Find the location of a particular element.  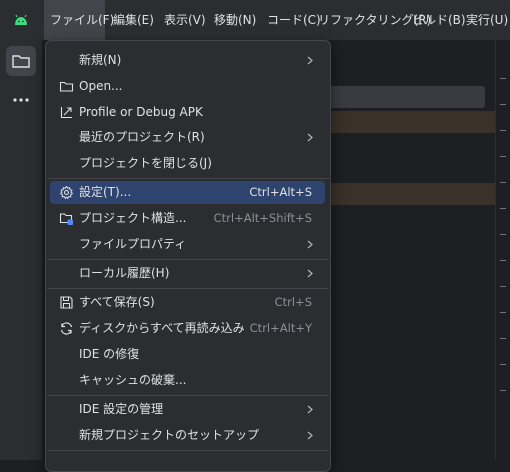

menu-item-manage-ide-settings: IDE 設定の管理 is located at coordinates (187, 409).